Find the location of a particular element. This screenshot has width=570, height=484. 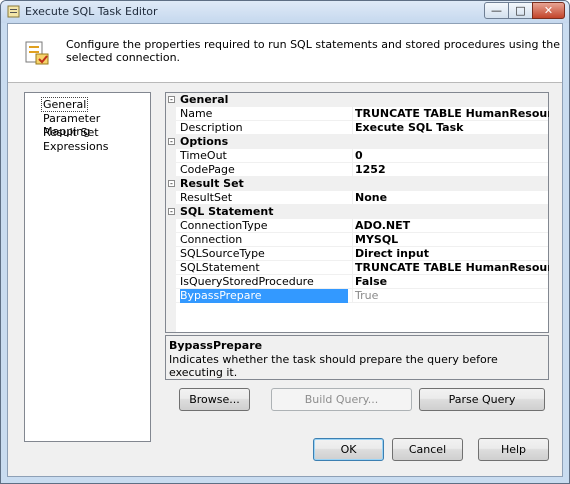

minimize-icon: — is located at coordinates (496, 10).